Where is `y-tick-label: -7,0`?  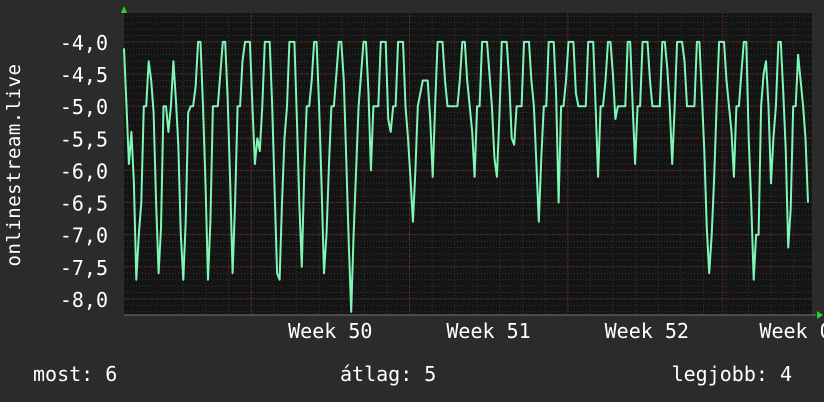
y-tick-label: -7,0 is located at coordinates (84, 236).